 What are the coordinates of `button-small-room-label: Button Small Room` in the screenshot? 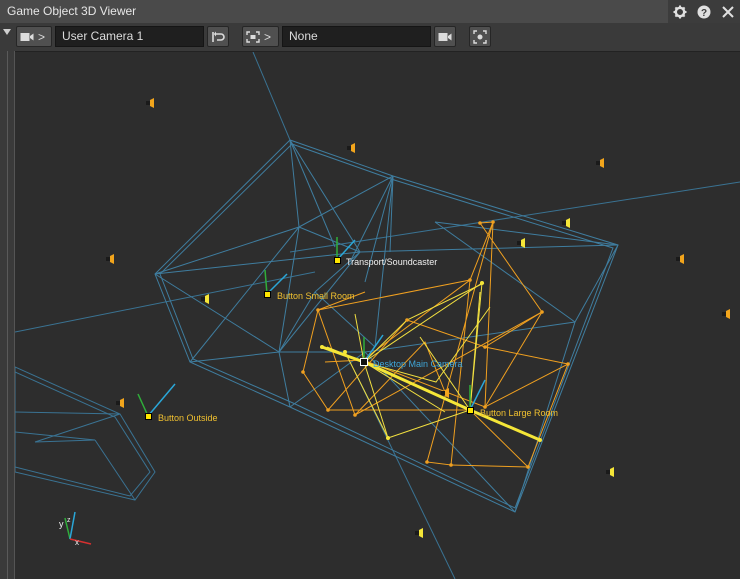 It's located at (316, 296).